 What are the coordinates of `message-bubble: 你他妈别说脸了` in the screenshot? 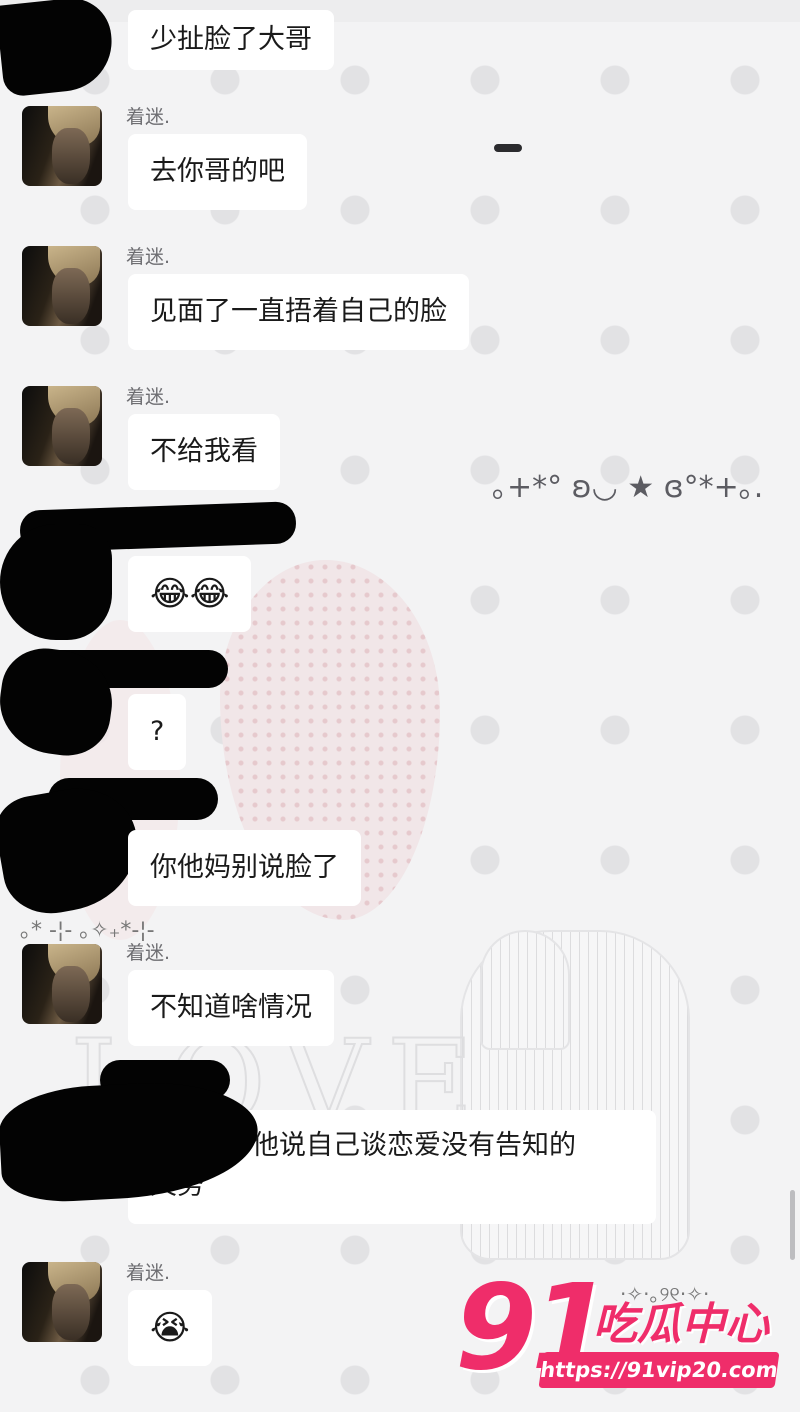 It's located at (244, 868).